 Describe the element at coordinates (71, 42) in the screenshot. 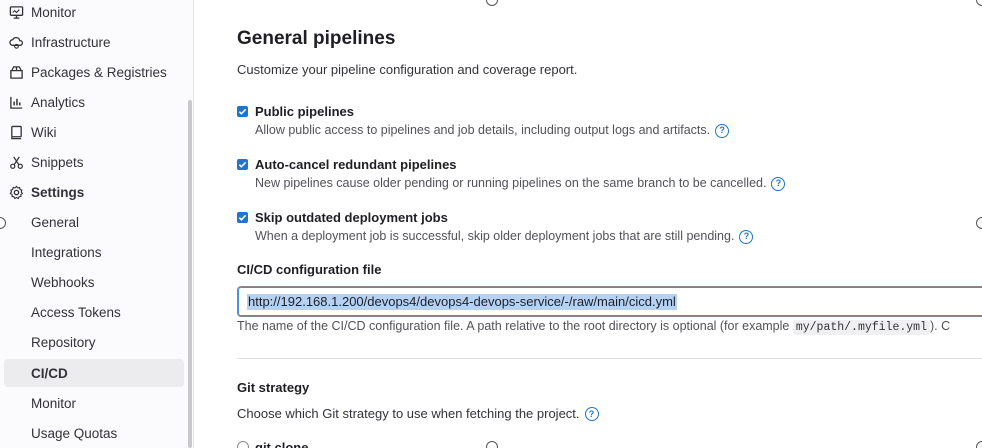

I see `sidebar-item-label: Infrastructure` at that location.